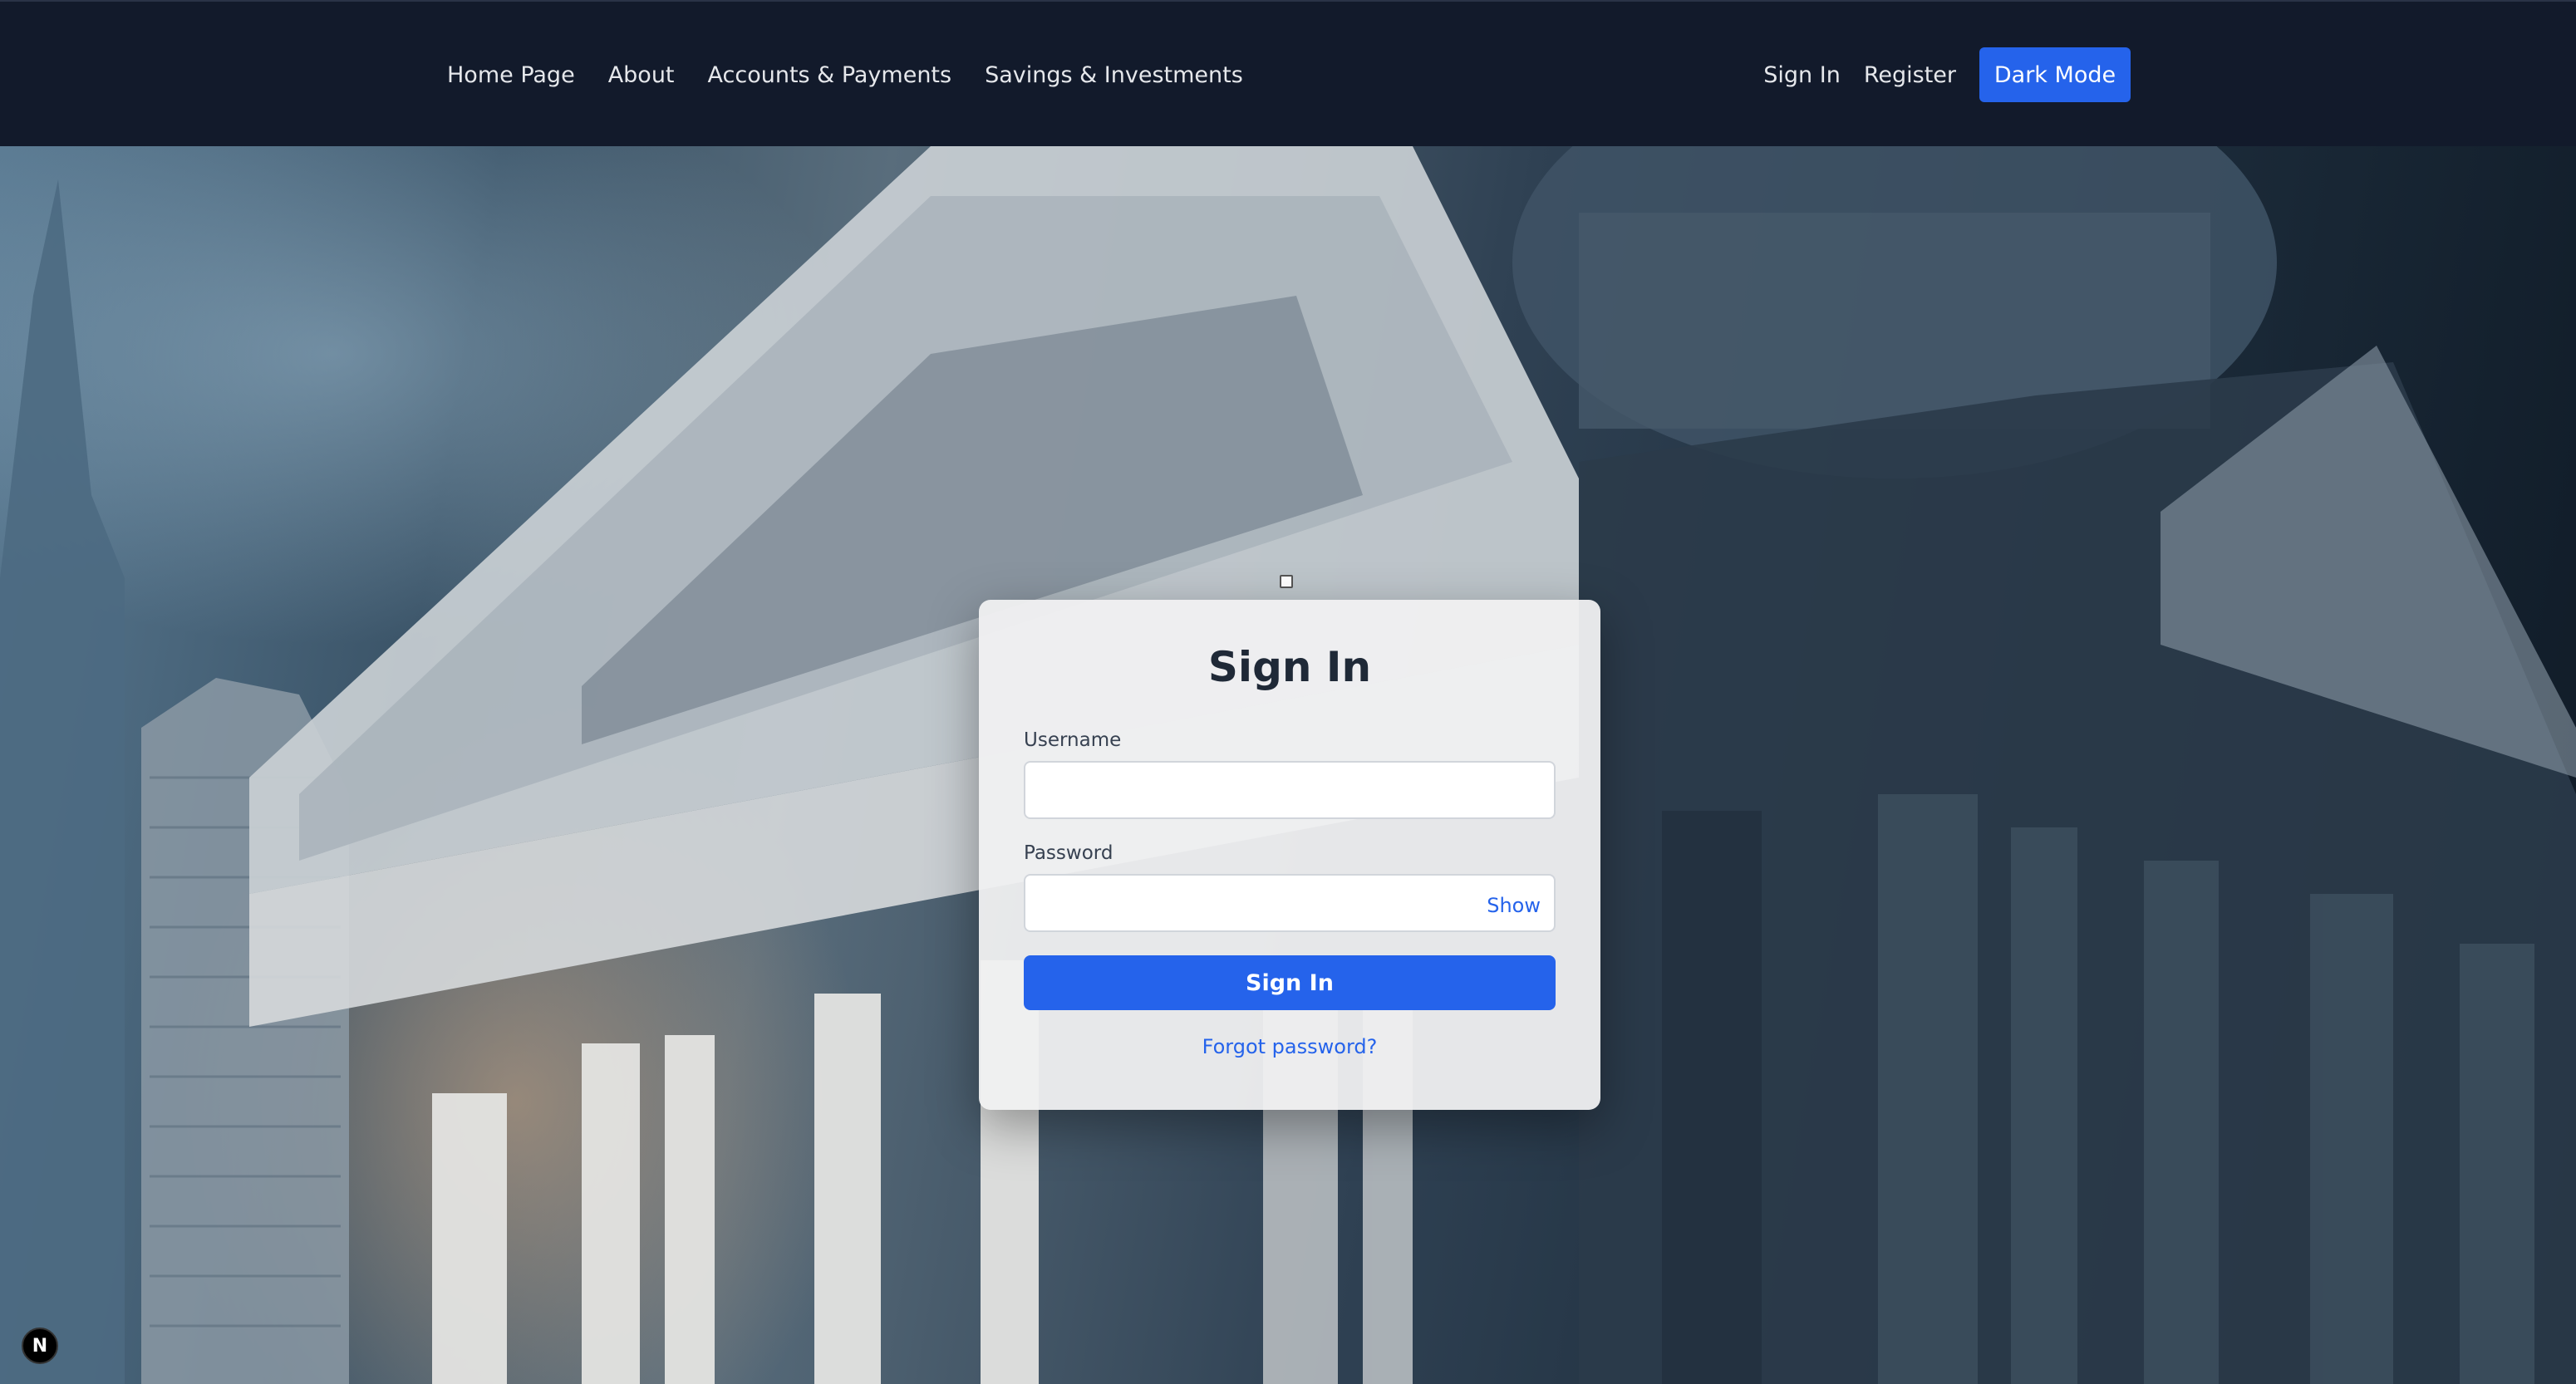 Image resolution: width=2576 pixels, height=1384 pixels. Describe the element at coordinates (830, 75) in the screenshot. I see `nav-link-accounts-payments: Accounts & Payments` at that location.